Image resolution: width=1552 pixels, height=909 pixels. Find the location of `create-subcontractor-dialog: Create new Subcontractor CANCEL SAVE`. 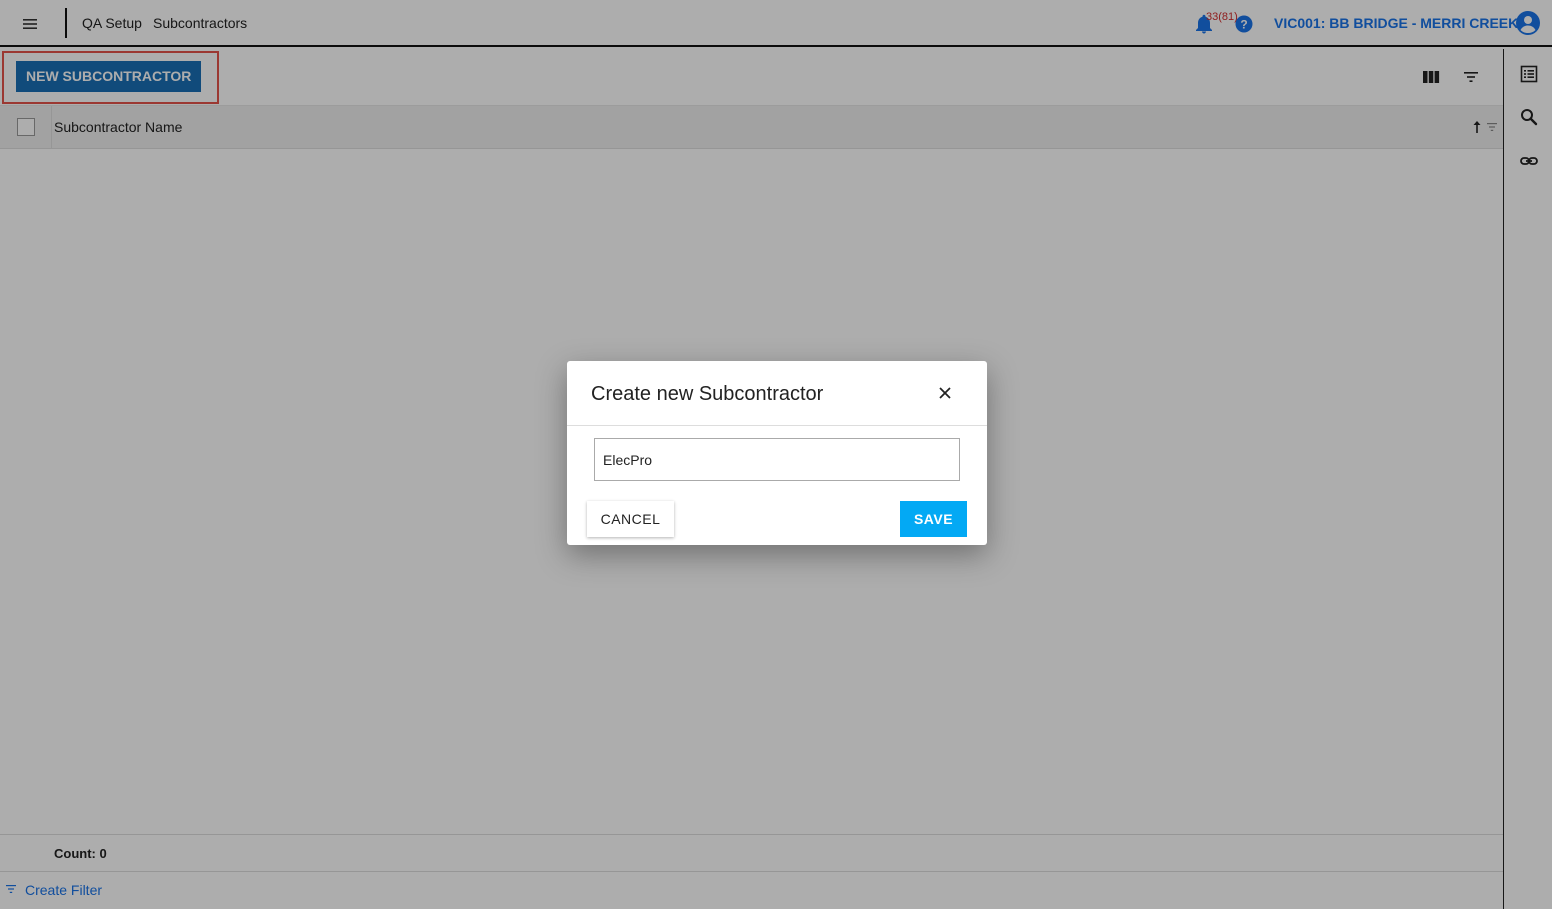

create-subcontractor-dialog: Create new Subcontractor CANCEL SAVE is located at coordinates (777, 453).